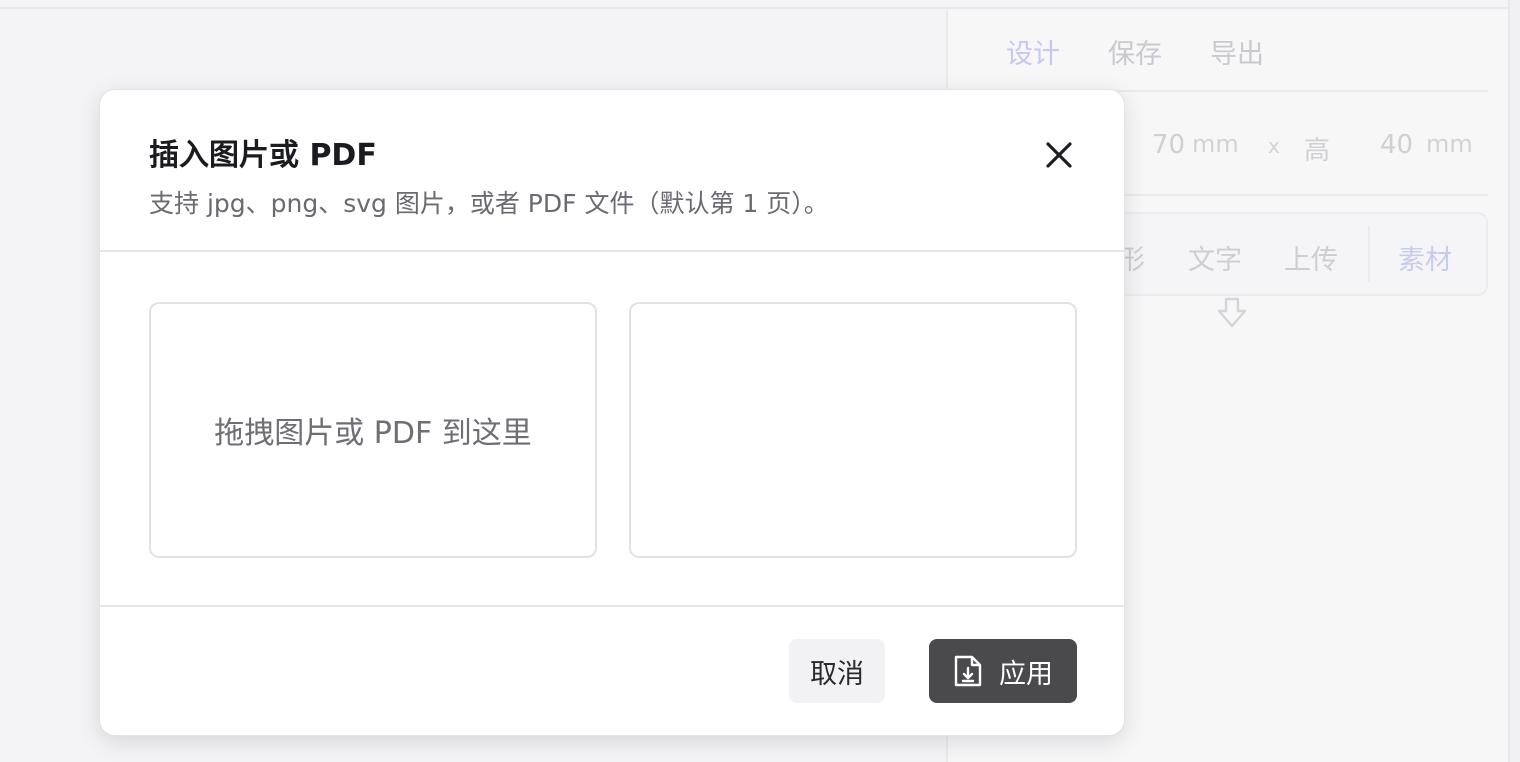 This screenshot has height=762, width=1520. Describe the element at coordinates (1232, 312) in the screenshot. I see `arrow-down-icon` at that location.